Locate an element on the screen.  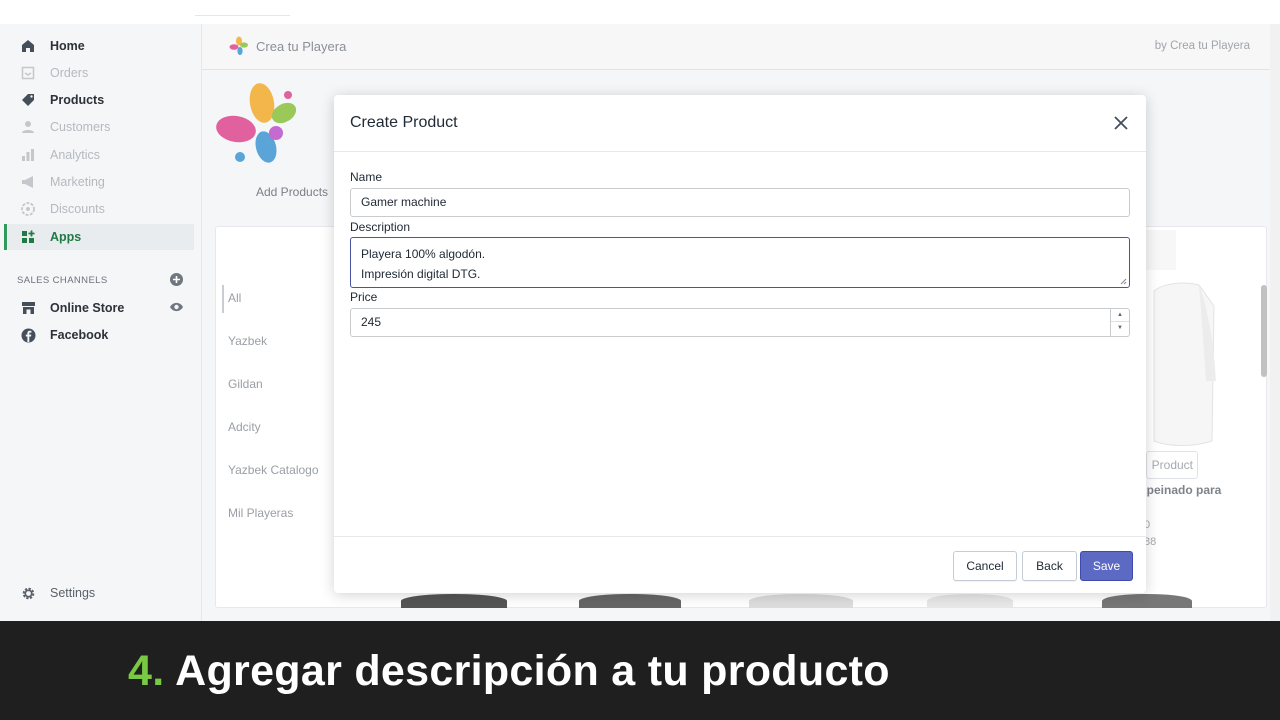
sidebar-item-discounts: Discounts is located at coordinates (62, 209).